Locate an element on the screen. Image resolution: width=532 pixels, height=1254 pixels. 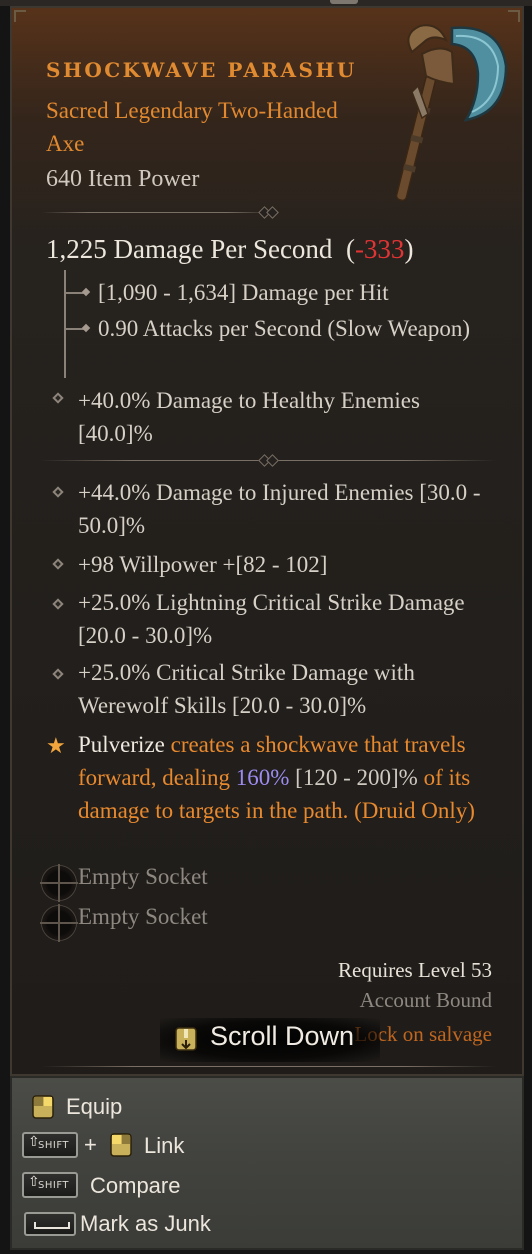
aspect-skill: Pulverize is located at coordinates (121, 744).